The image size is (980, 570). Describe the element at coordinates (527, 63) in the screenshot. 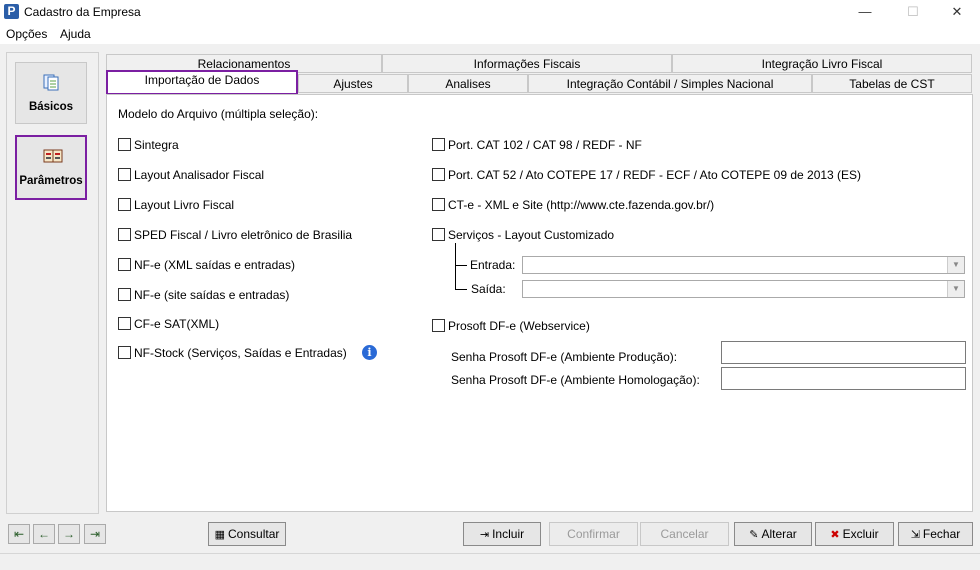

I see `tab-informacoes-fiscais: Informações Fiscais` at that location.